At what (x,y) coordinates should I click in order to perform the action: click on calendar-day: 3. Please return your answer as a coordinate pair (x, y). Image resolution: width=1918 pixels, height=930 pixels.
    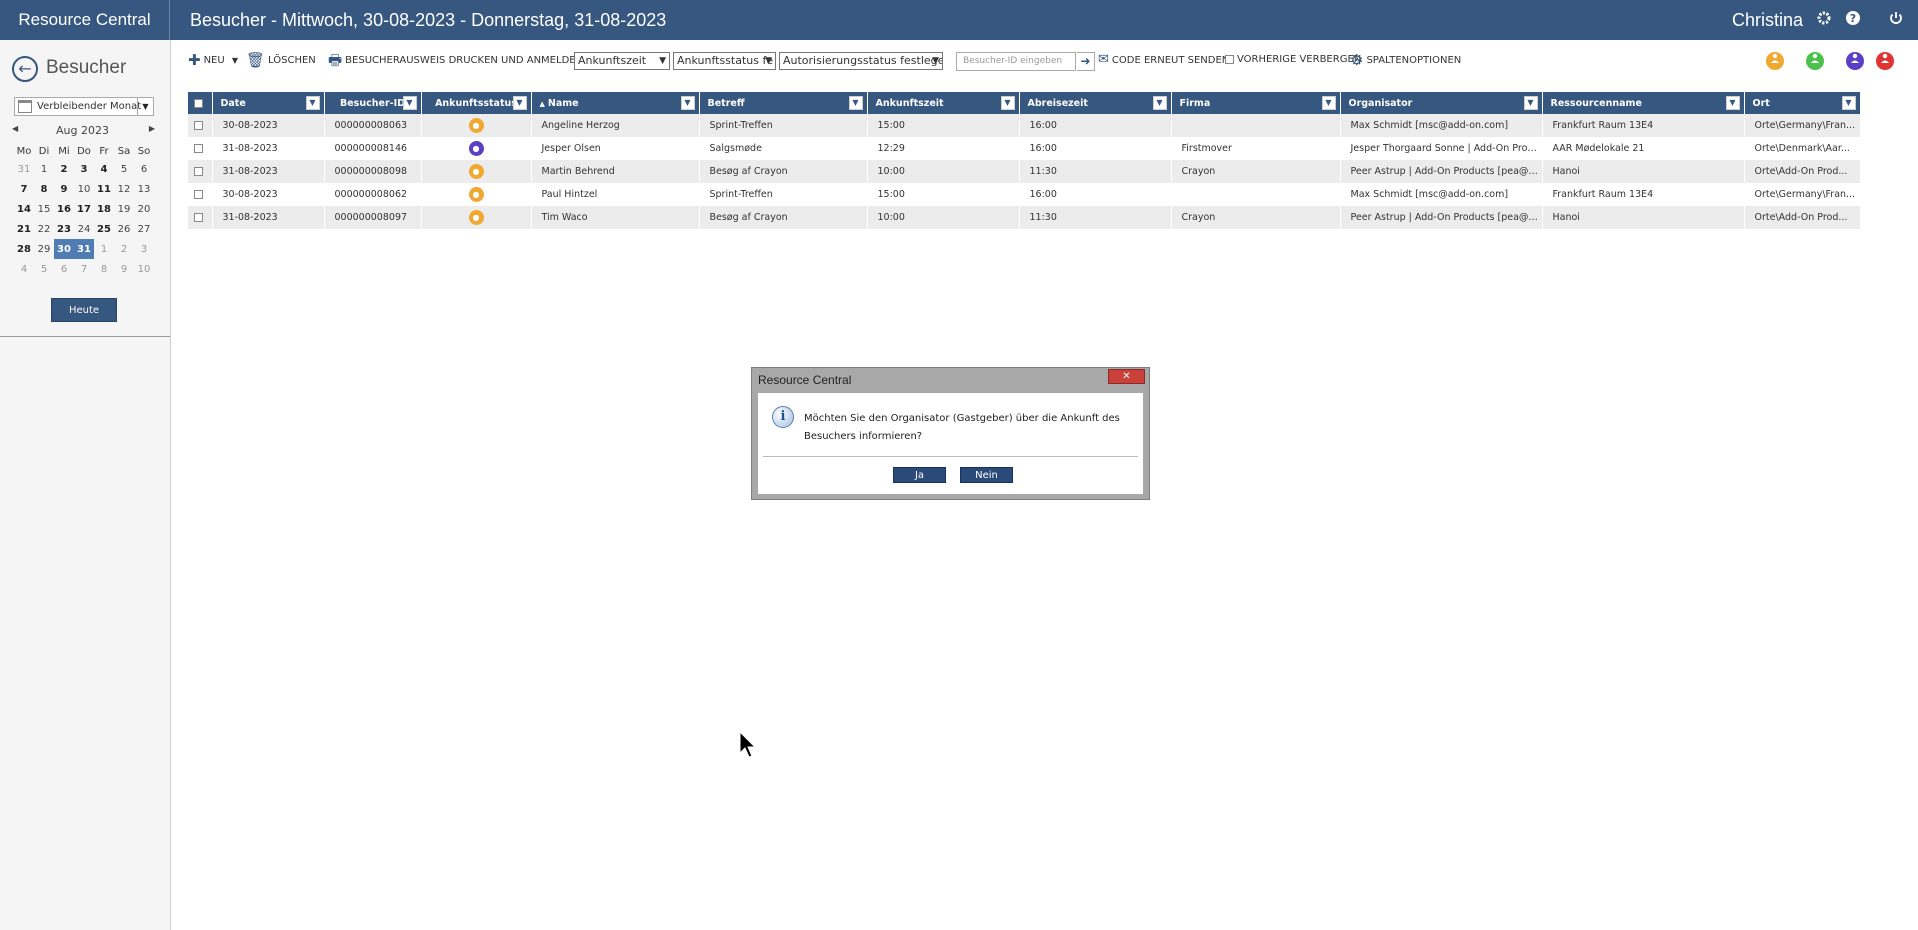
    Looking at the image, I should click on (144, 249).